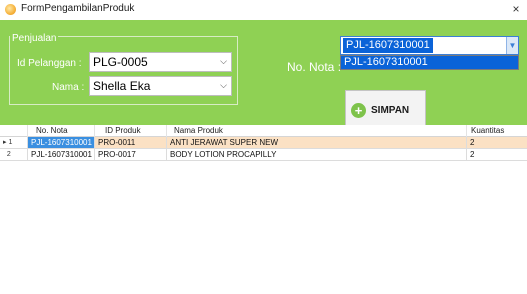 Image resolution: width=527 pixels, height=294 pixels. Describe the element at coordinates (314, 67) in the screenshot. I see `no-nota-label: No. Nota :` at that location.